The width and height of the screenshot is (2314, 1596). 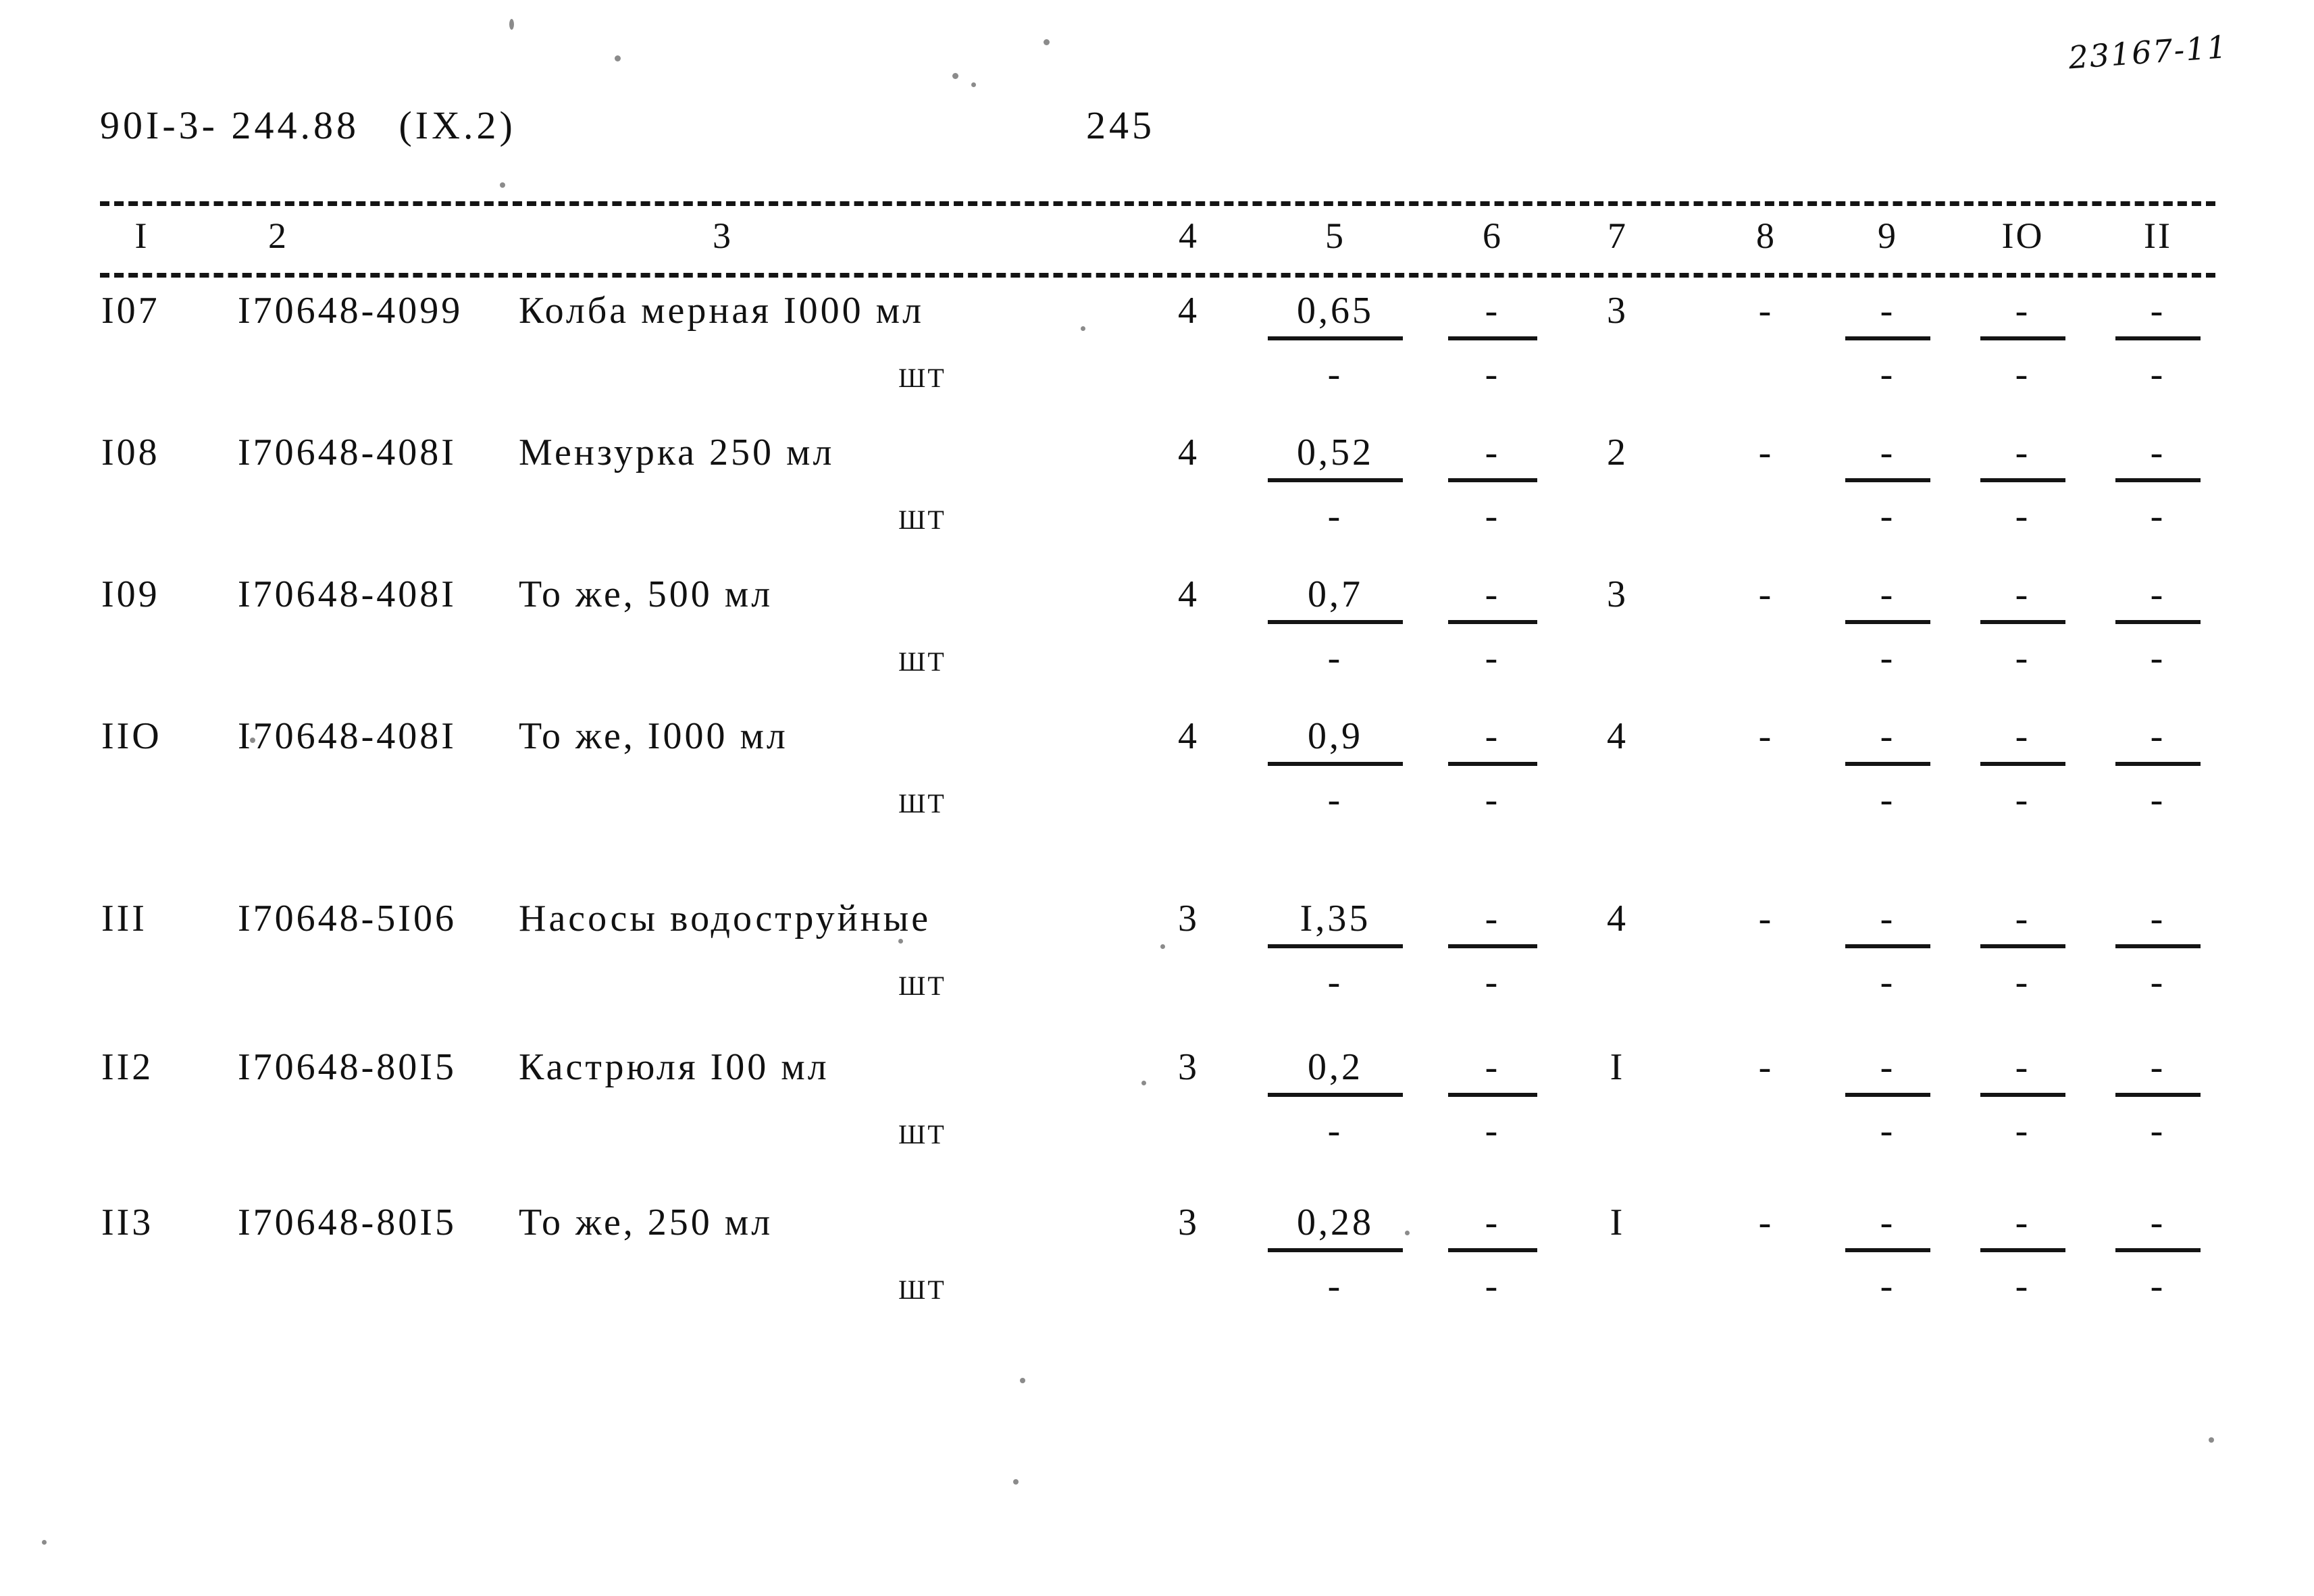 What do you see at coordinates (1335, 768) in the screenshot?
I see `cell-col5: 0,9 -` at bounding box center [1335, 768].